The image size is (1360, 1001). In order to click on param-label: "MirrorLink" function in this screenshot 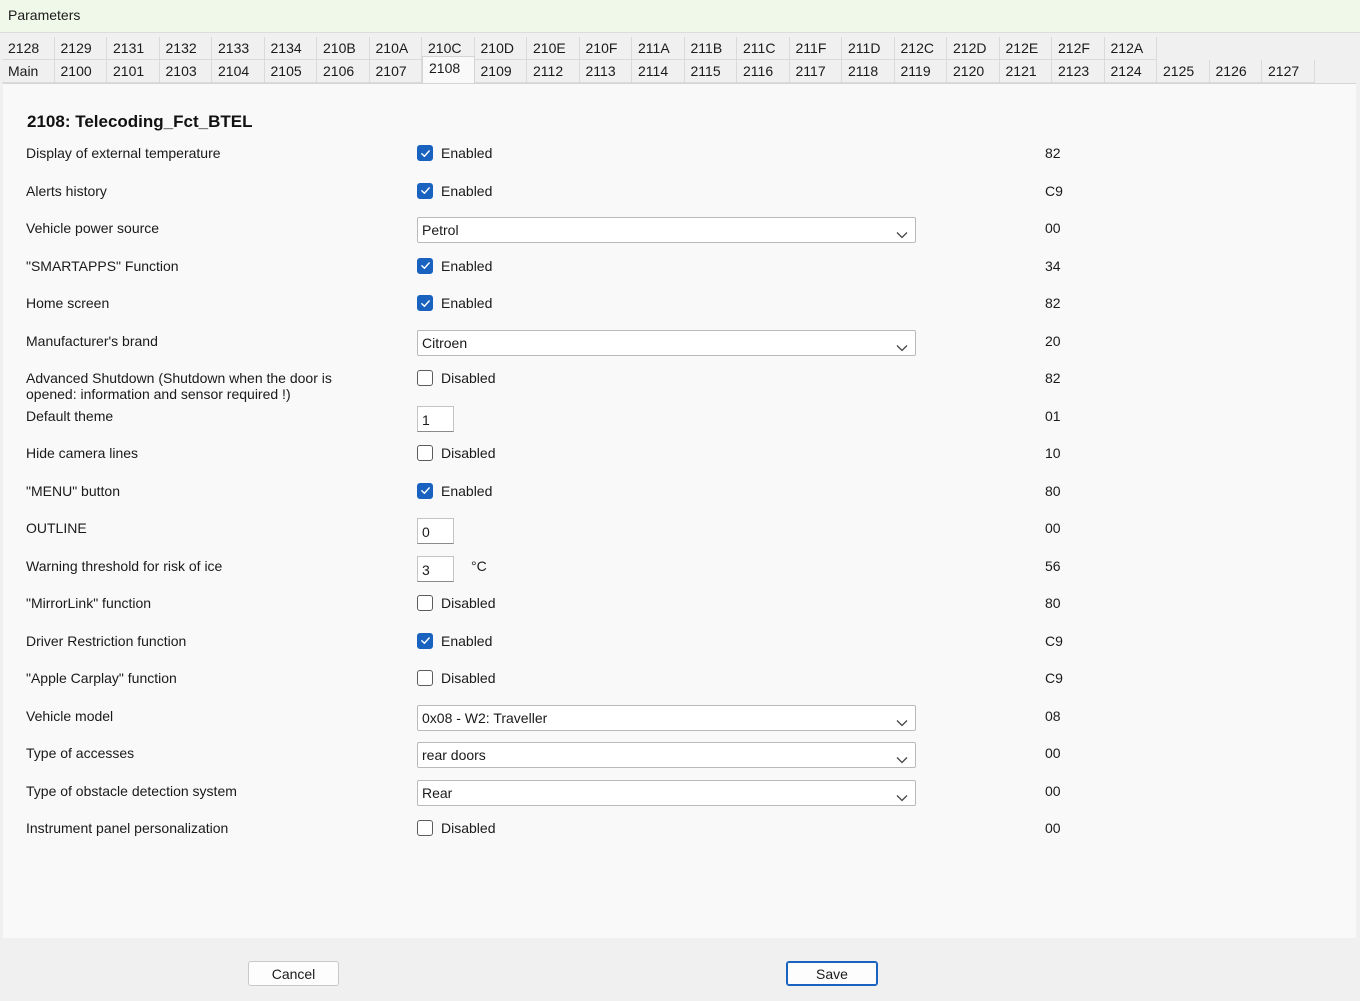, I will do `click(89, 603)`.